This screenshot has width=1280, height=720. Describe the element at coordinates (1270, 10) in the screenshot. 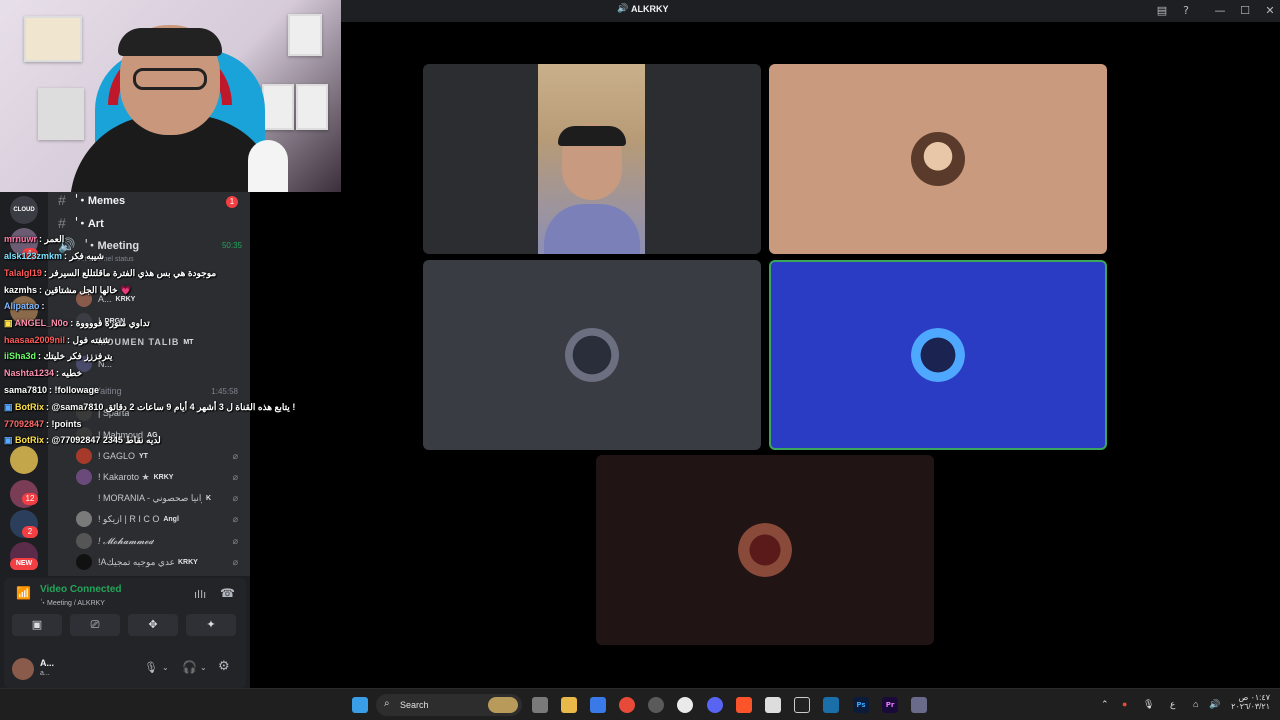

I see `close-icon: ✕` at that location.